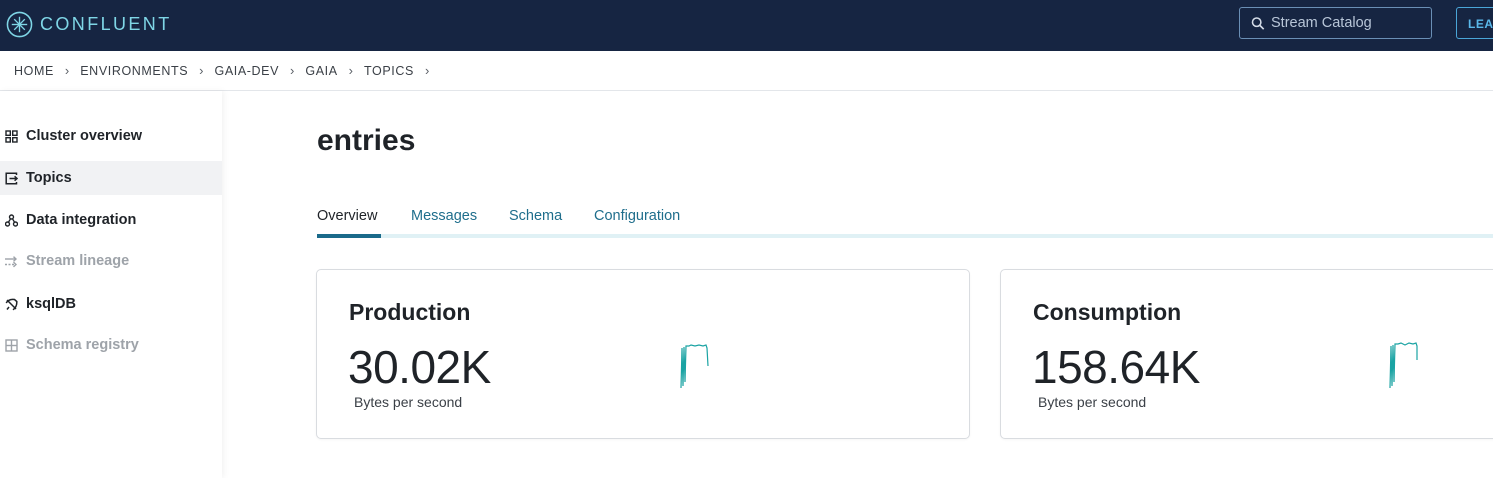  What do you see at coordinates (746, 25) in the screenshot?
I see `top-bar: CONFLUENT LEARN` at bounding box center [746, 25].